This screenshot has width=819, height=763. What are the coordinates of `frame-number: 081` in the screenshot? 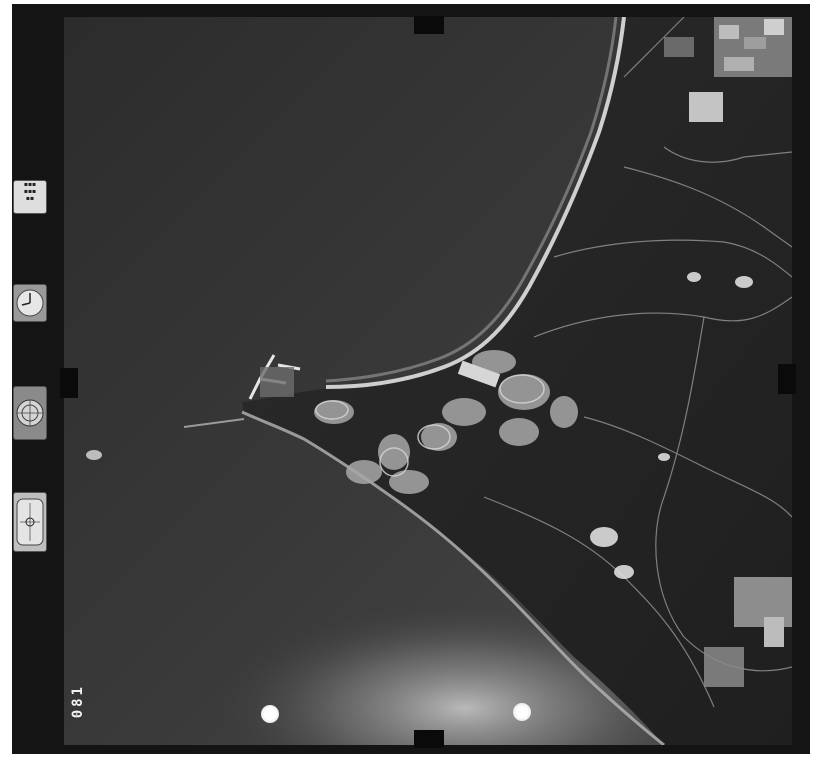 It's located at (78, 701).